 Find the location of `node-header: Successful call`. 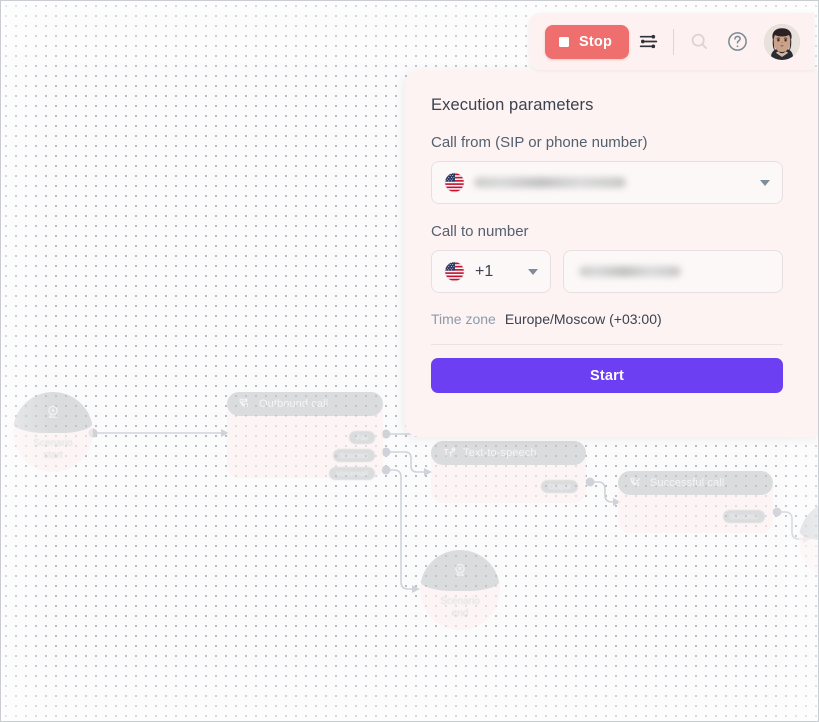

node-header: Successful call is located at coordinates (695, 483).